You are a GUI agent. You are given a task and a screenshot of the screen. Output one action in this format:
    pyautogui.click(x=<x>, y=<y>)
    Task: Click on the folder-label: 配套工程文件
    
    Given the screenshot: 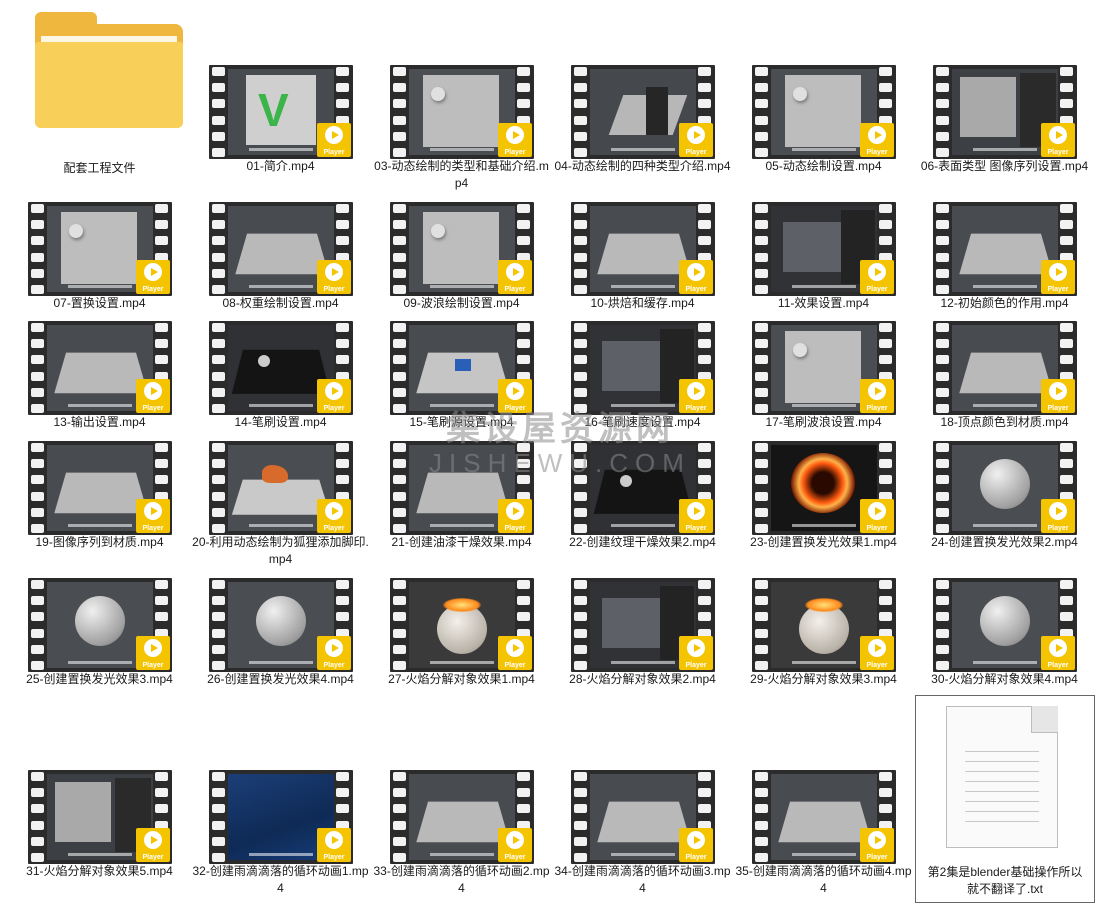 What is the action you would take?
    pyautogui.click(x=99, y=168)
    